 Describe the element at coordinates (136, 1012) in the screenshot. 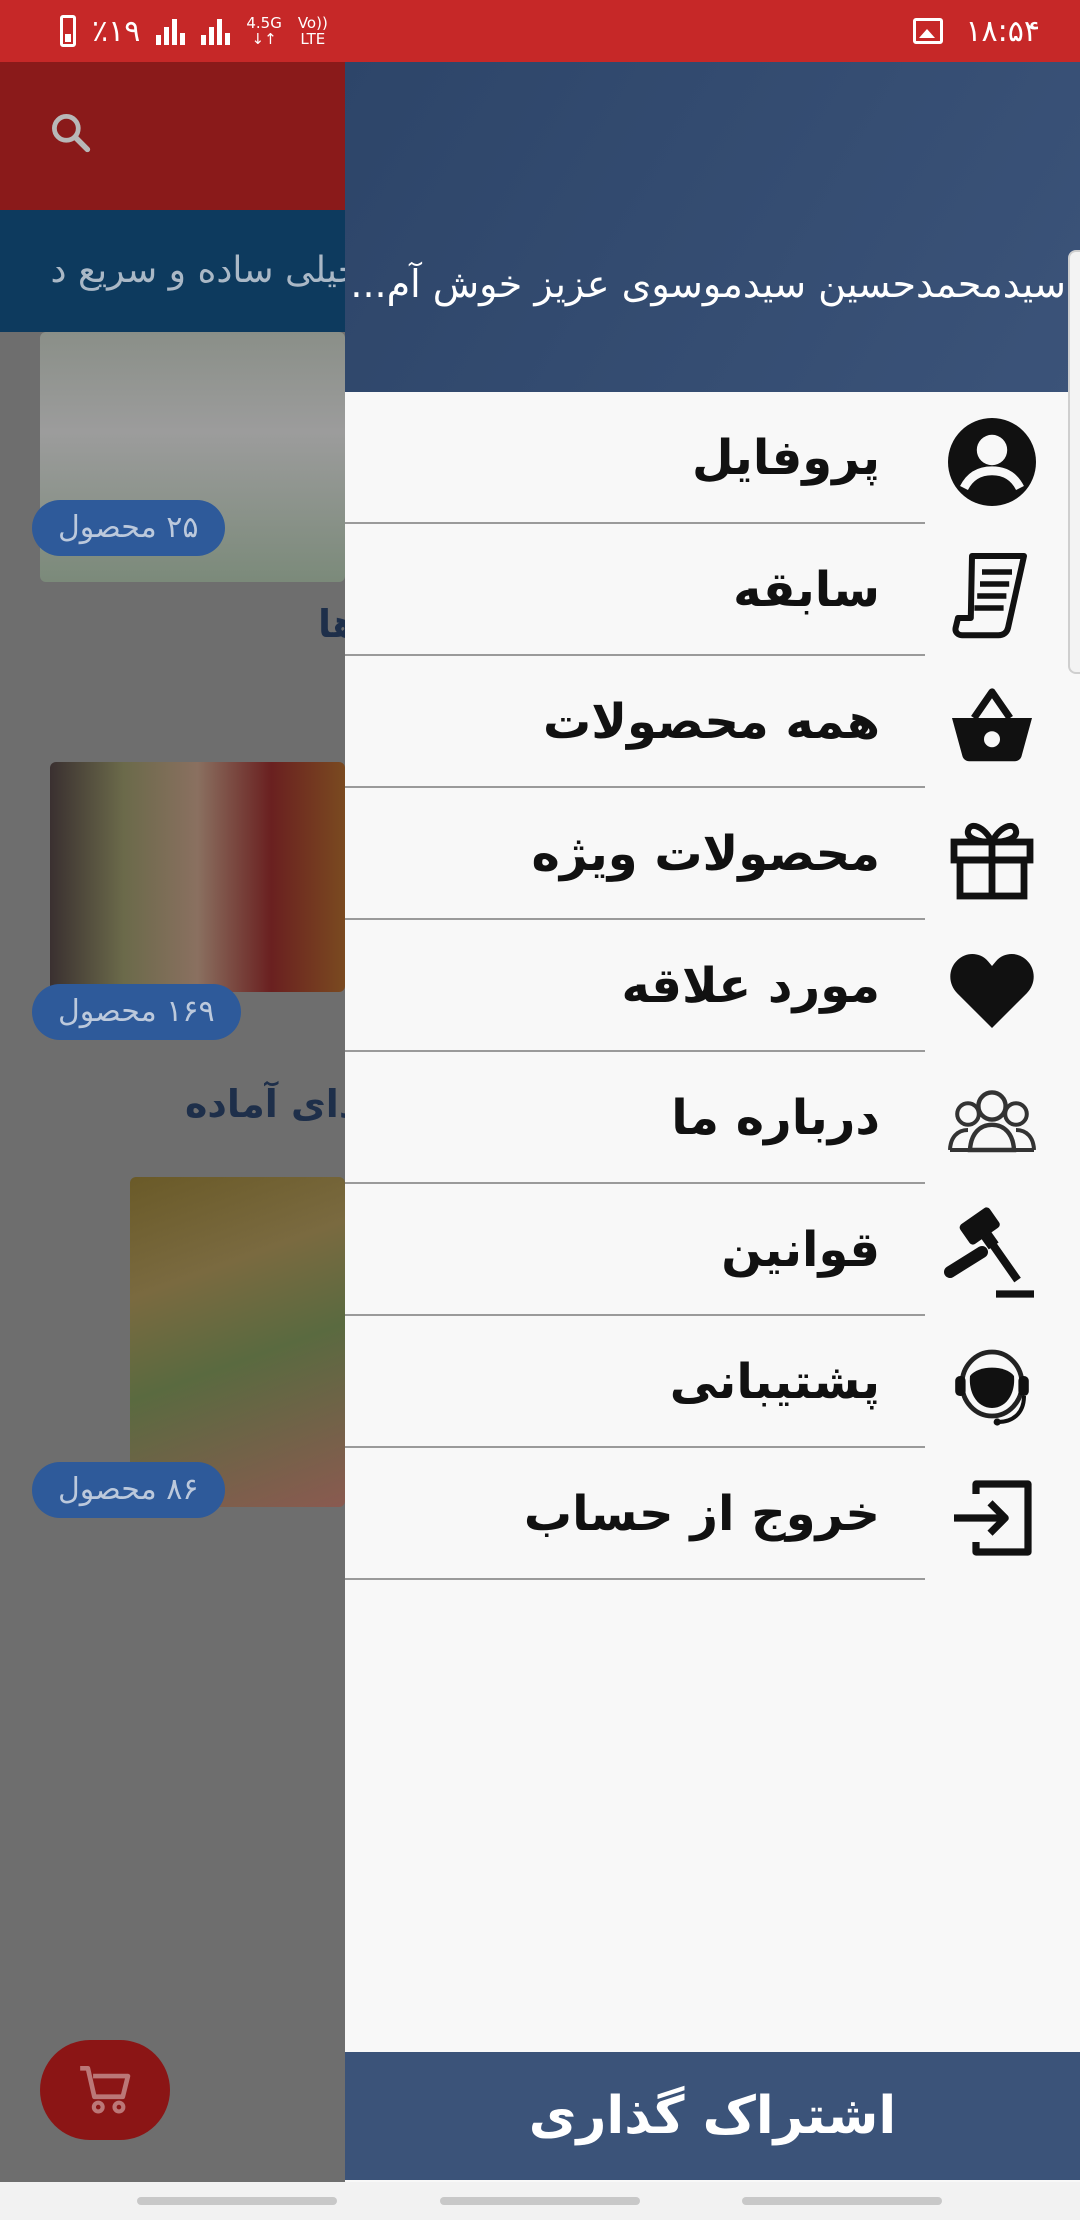

I see `category-count-badge: ۱۶۹ محصول` at that location.